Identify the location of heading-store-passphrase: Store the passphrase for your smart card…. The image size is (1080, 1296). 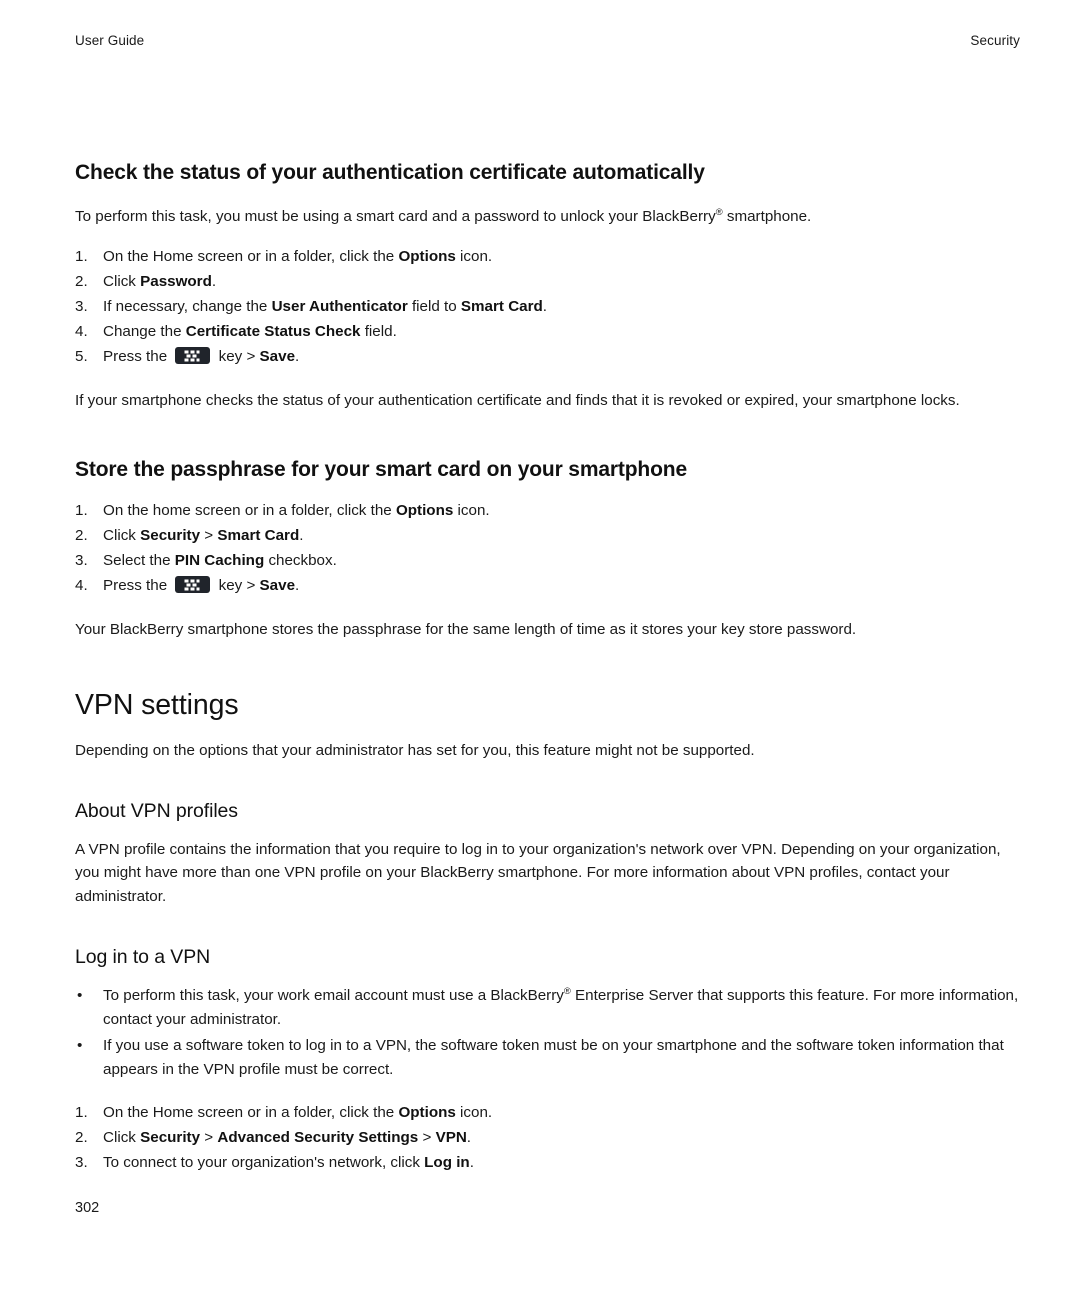
(381, 469).